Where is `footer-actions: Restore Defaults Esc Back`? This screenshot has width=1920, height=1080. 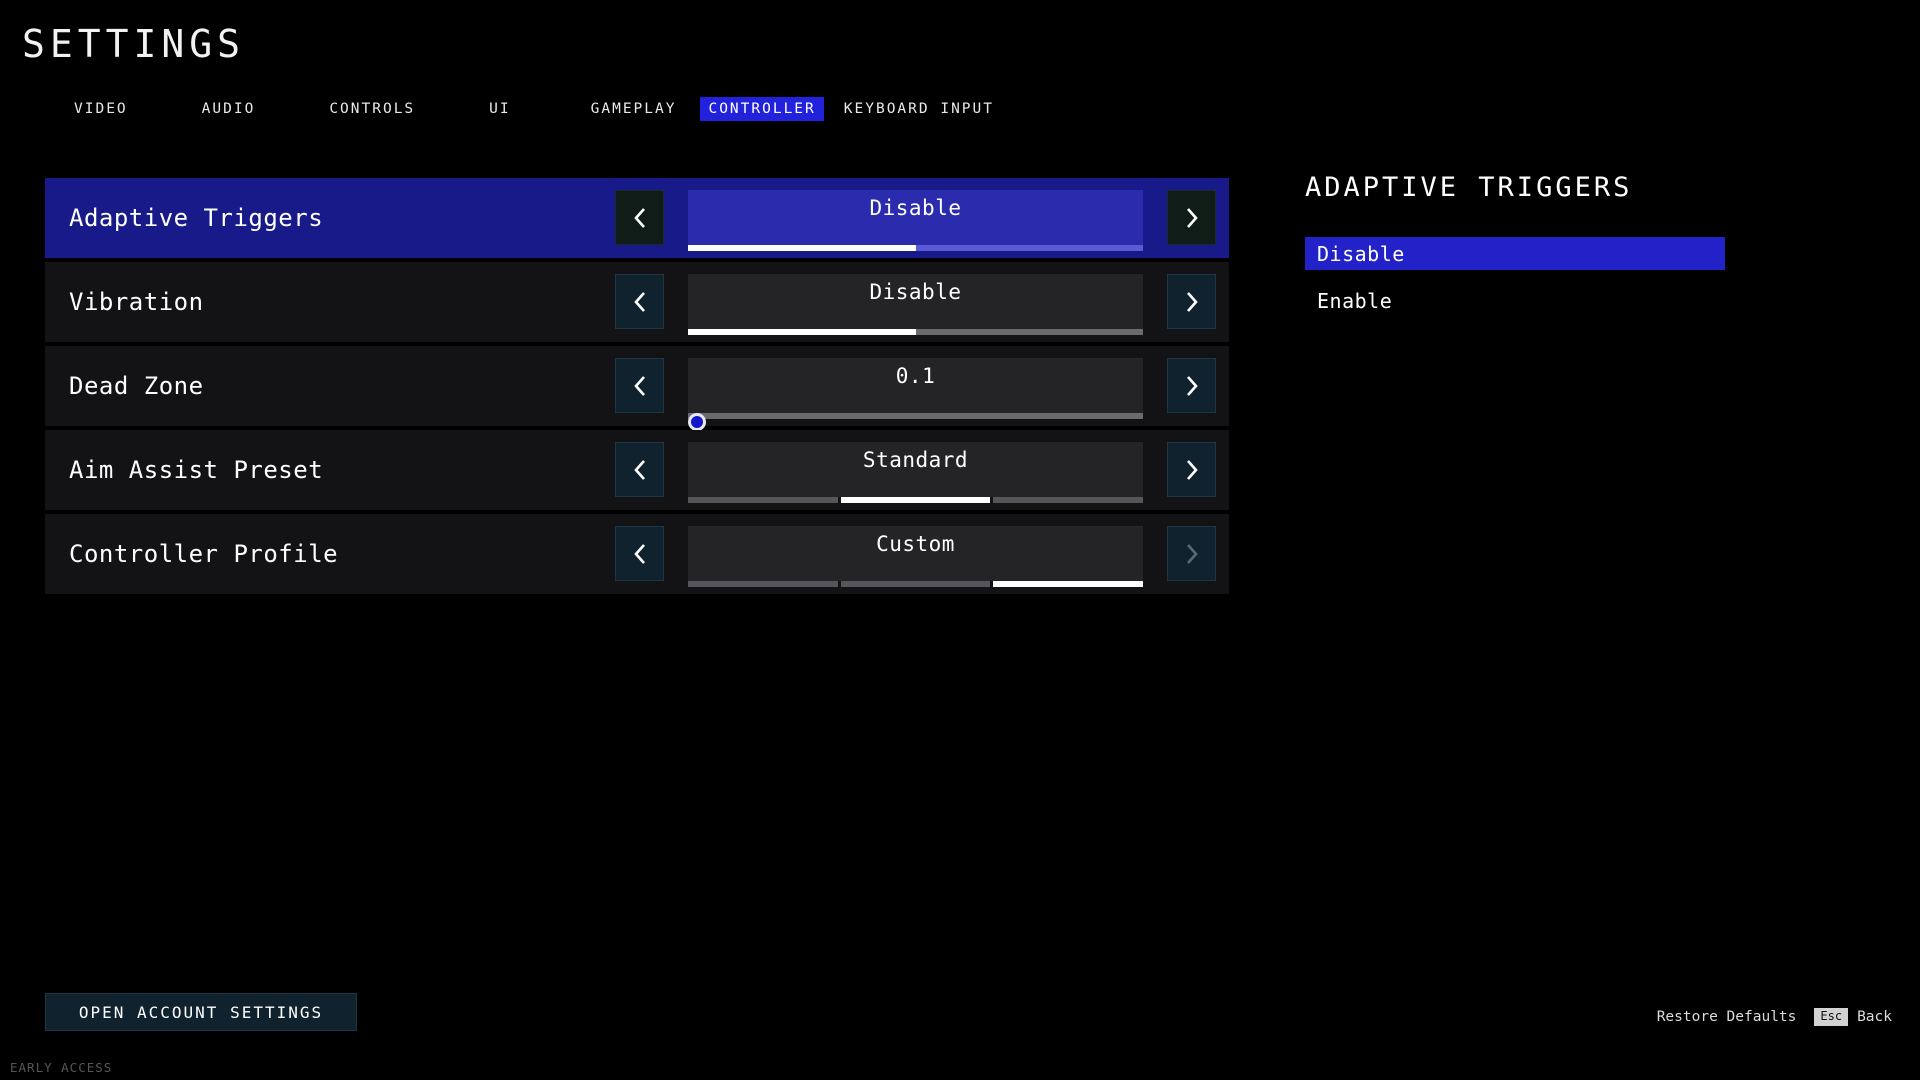 footer-actions: Restore Defaults Esc Back is located at coordinates (1774, 1017).